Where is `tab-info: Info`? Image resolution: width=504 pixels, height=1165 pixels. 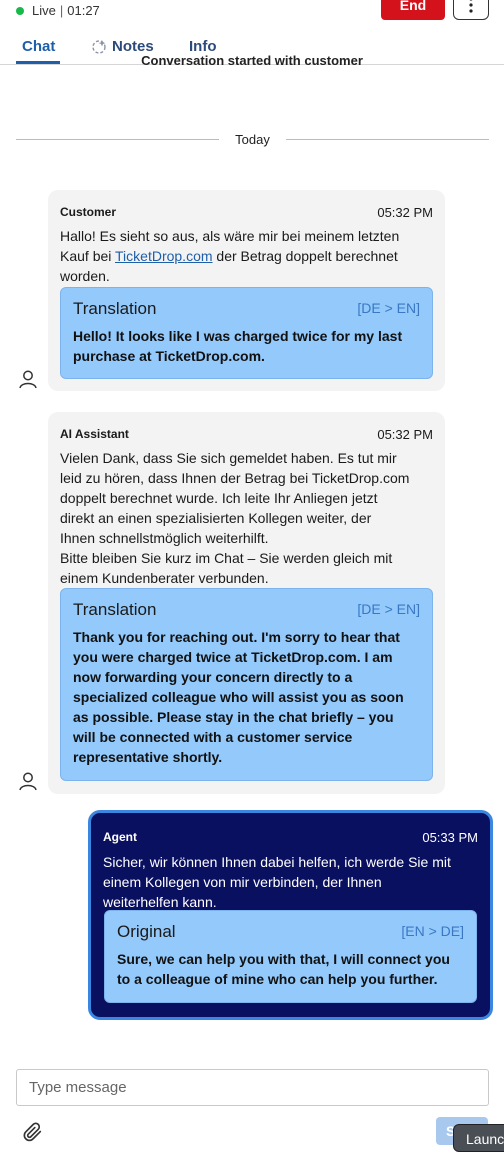 tab-info: Info is located at coordinates (203, 46).